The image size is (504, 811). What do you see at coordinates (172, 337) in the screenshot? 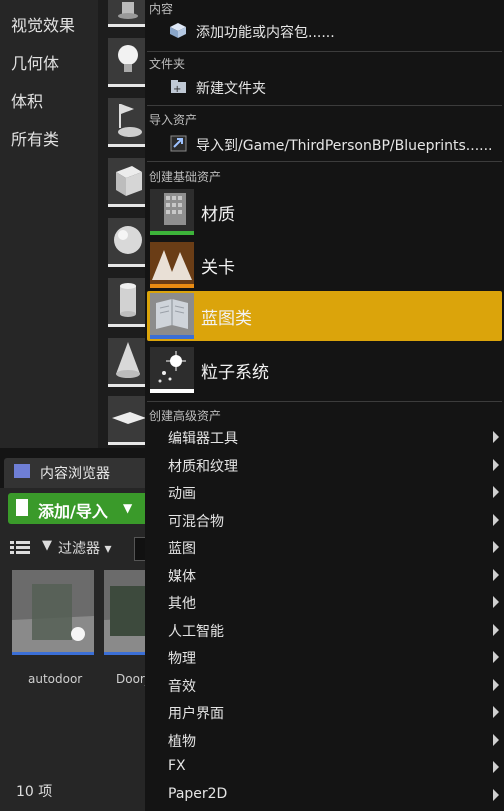
I see `blueprint-type-bar` at bounding box center [172, 337].